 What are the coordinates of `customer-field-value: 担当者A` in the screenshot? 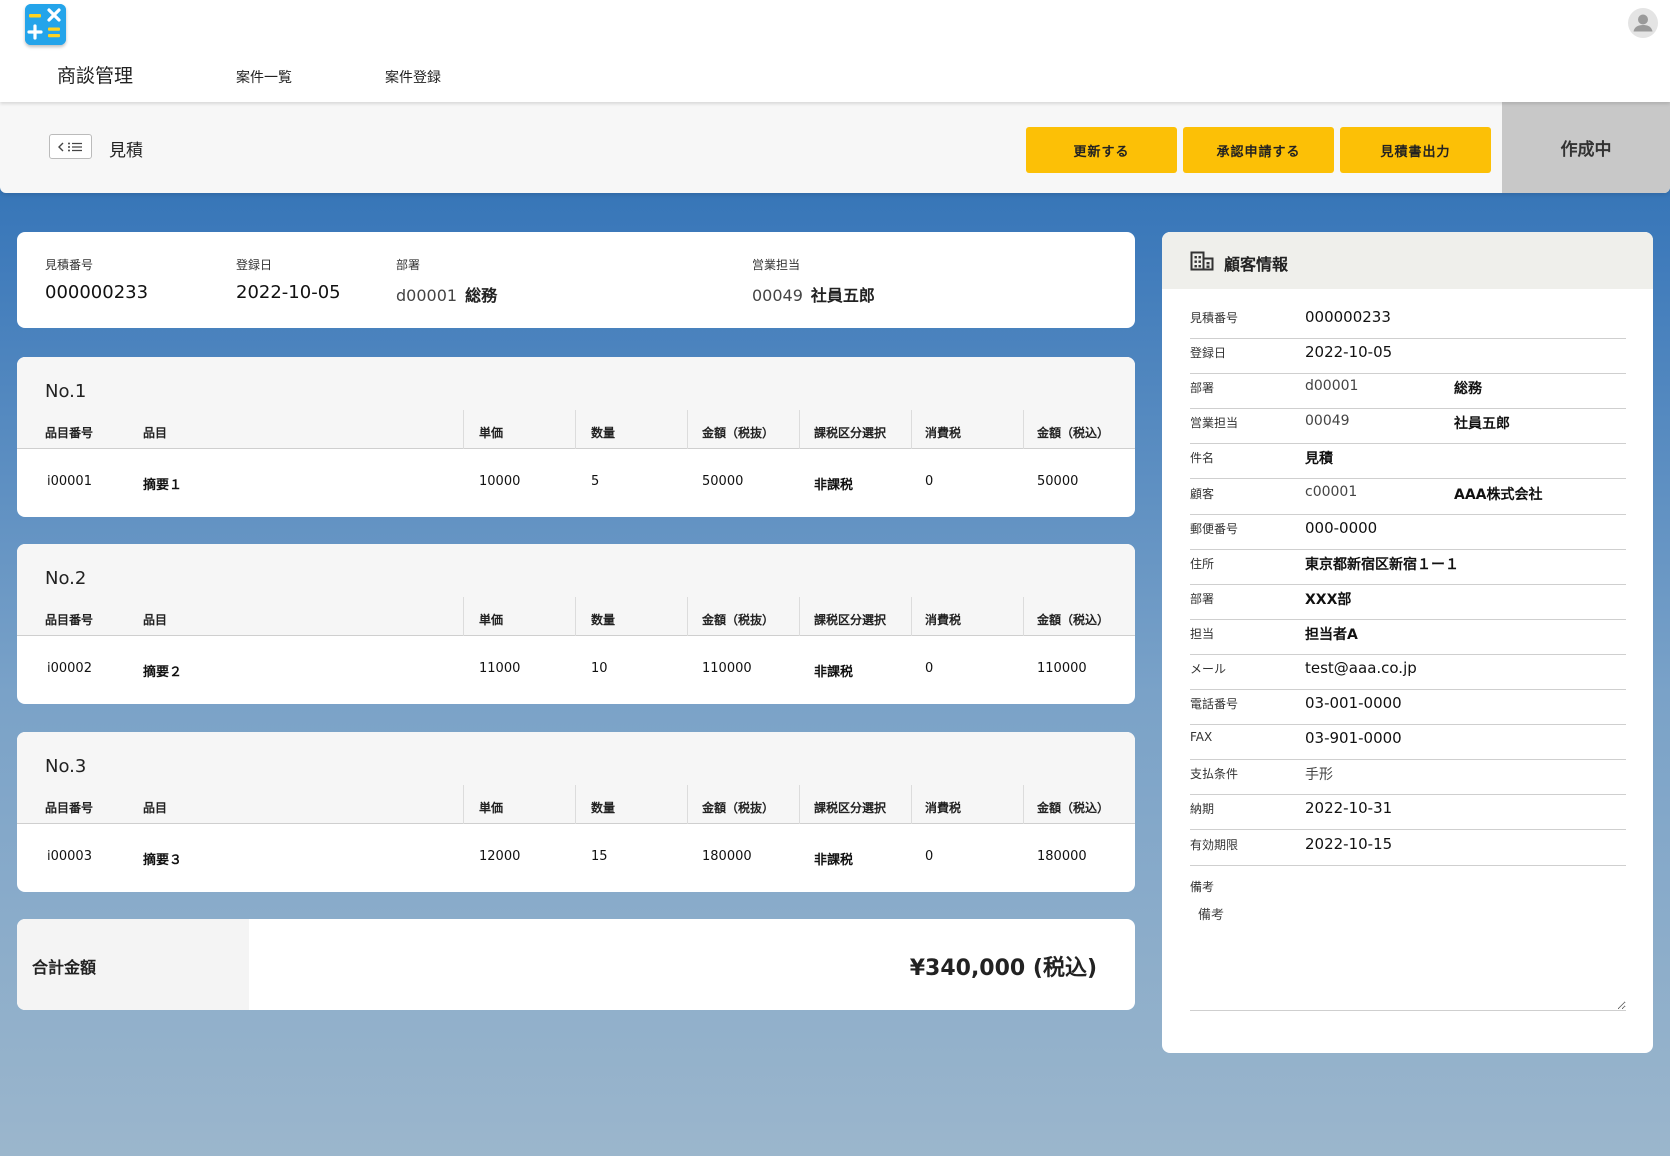 It's located at (1331, 635).